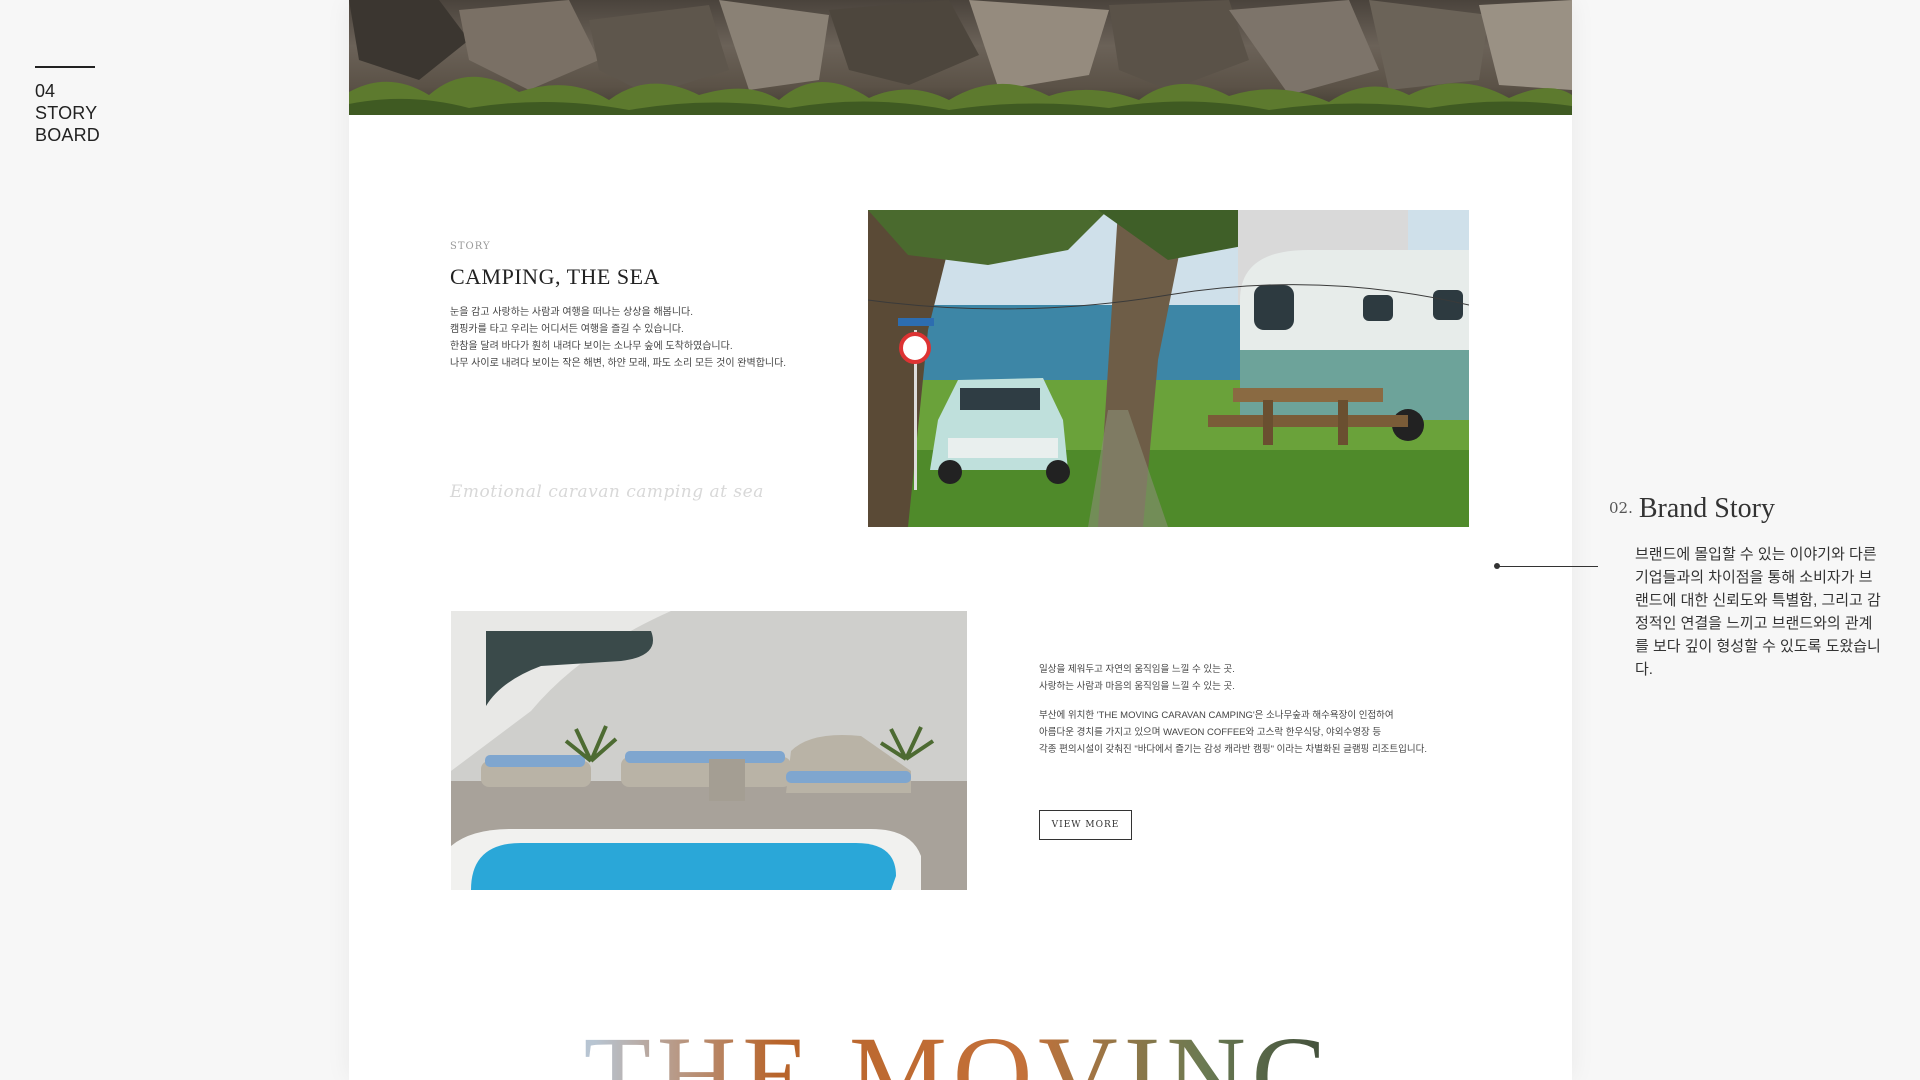 Image resolution: width=1920 pixels, height=1080 pixels. Describe the element at coordinates (1547, 566) in the screenshot. I see `annotation-pointer-line` at that location.